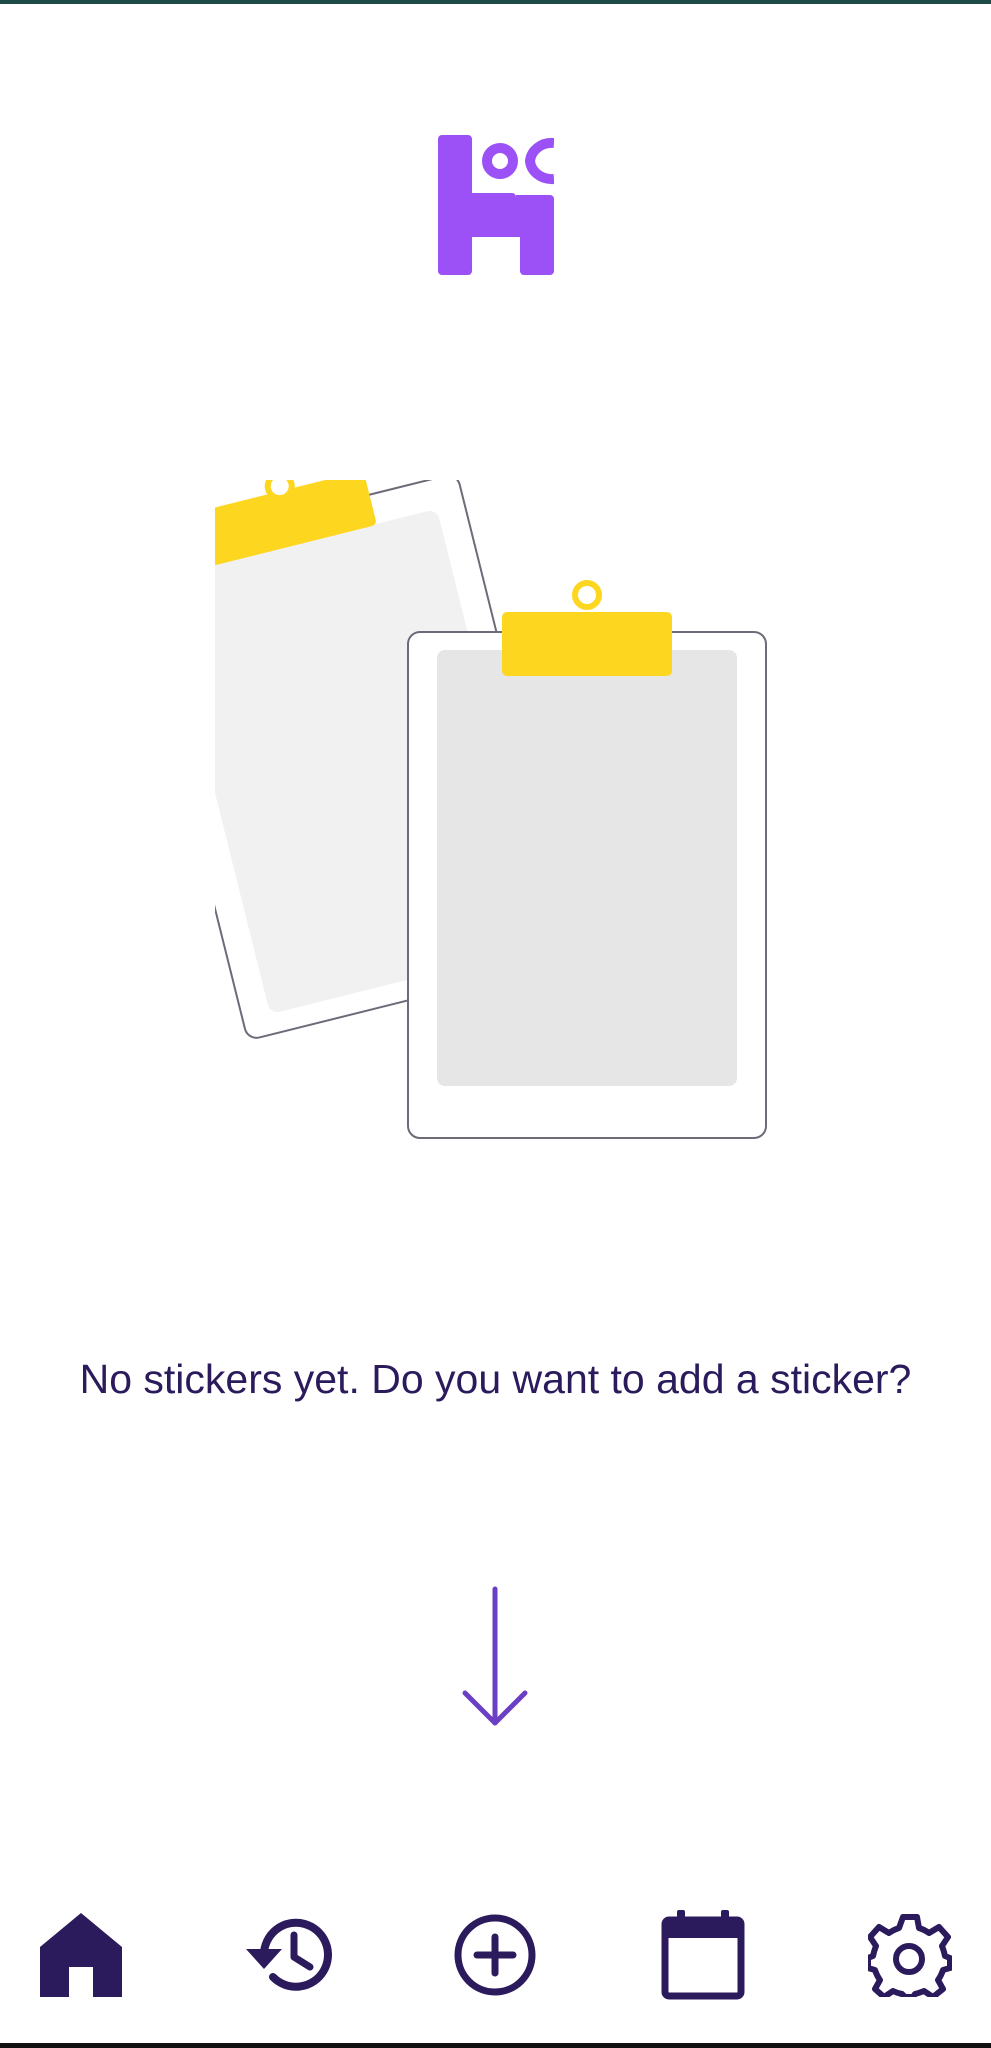  I want to click on bottom-edge-bar, so click(495, 2045).